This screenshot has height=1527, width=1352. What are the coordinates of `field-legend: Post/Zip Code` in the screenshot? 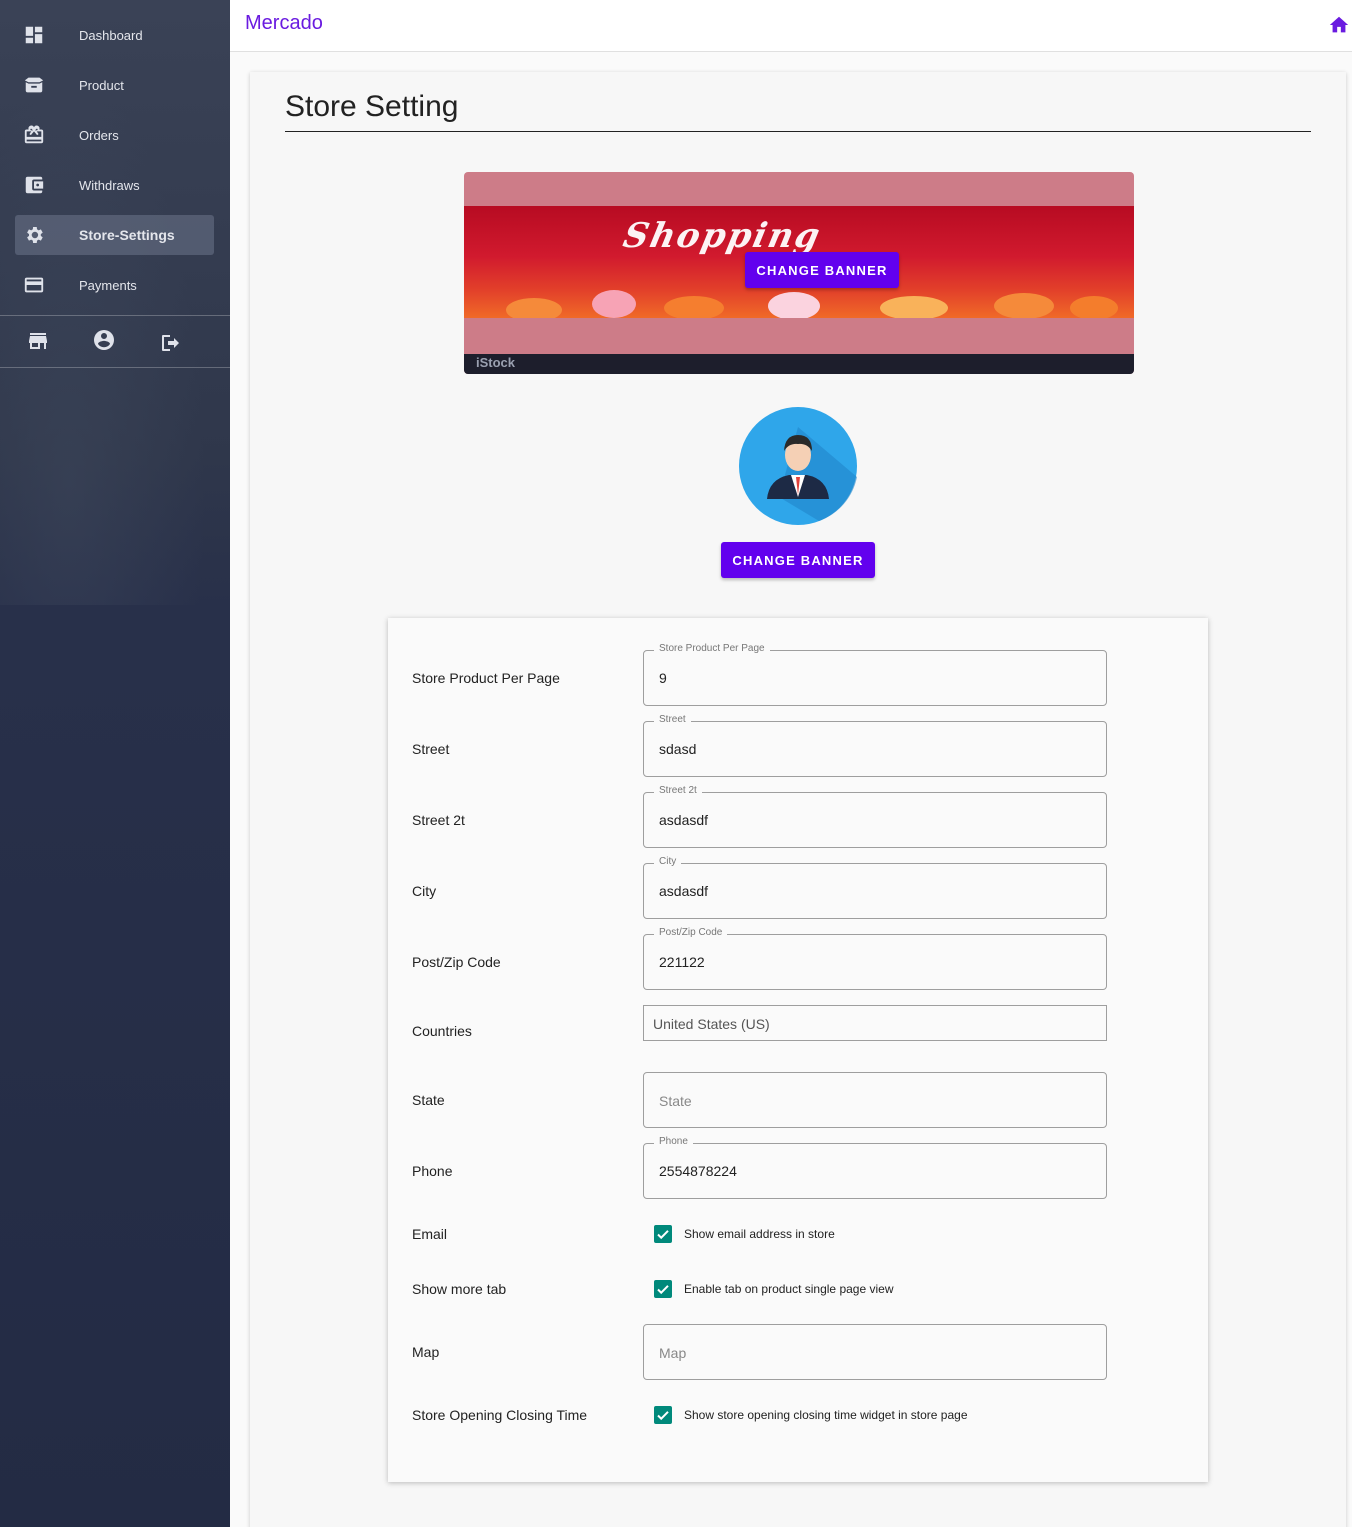 It's located at (691, 932).